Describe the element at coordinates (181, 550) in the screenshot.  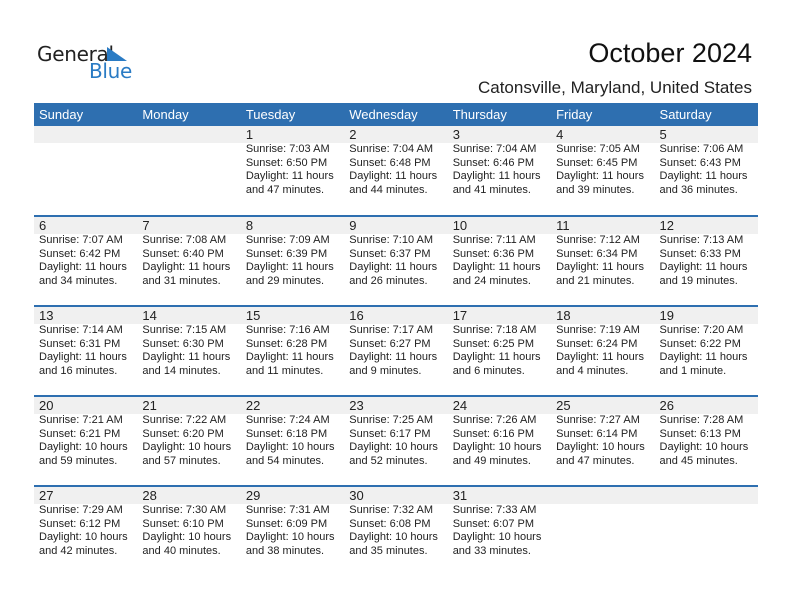
I see `daylight-minutes-text: and 40 minutes.` at that location.